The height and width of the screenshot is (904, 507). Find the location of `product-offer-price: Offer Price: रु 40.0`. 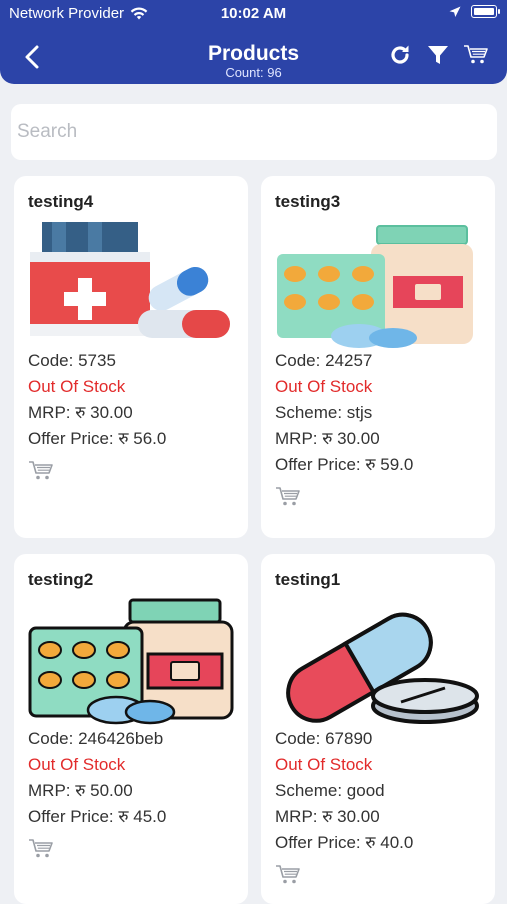

product-offer-price: Offer Price: रु 40.0 is located at coordinates (344, 842).